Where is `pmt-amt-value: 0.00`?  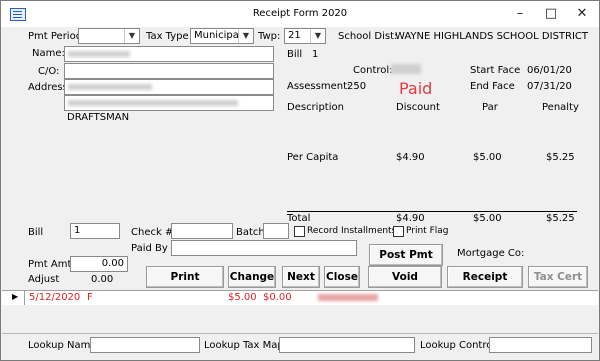 pmt-amt-value: 0.00 is located at coordinates (112, 263).